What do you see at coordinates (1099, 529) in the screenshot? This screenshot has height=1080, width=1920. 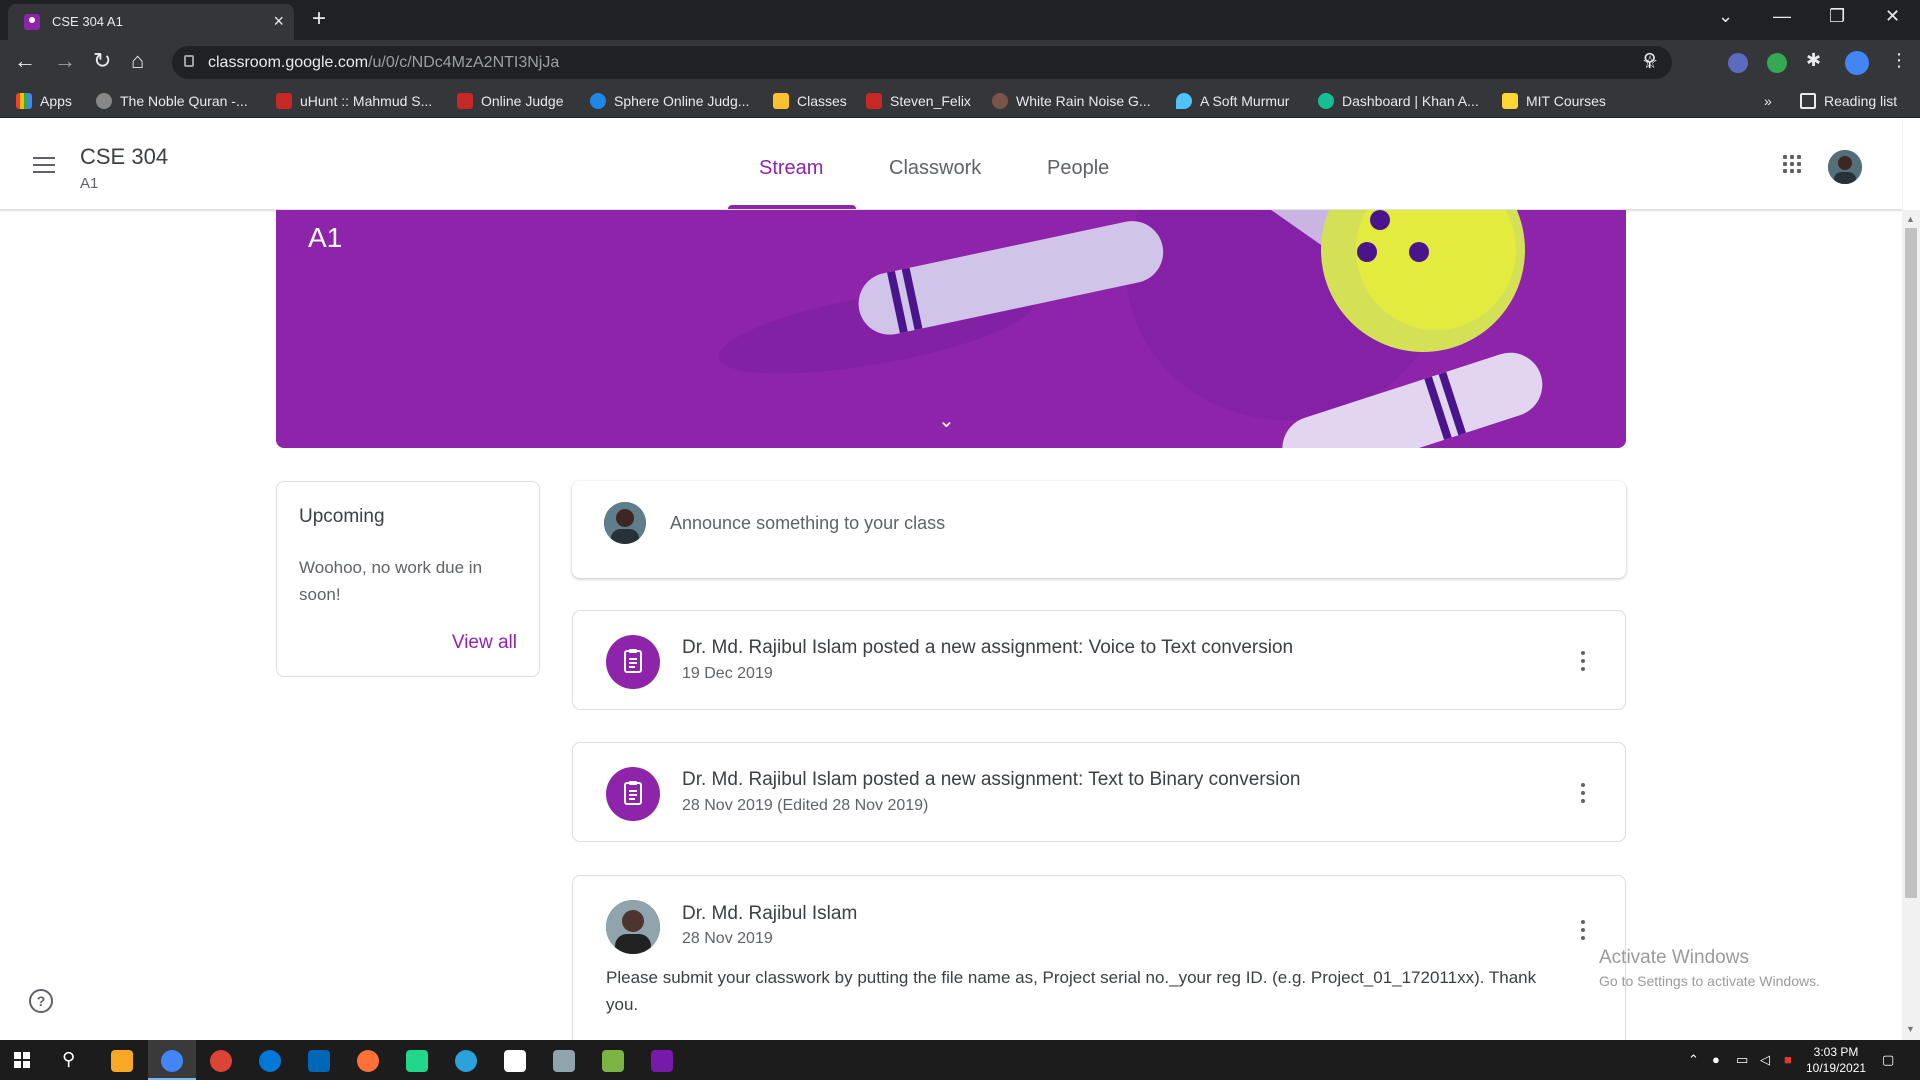 I see `announce-box: Announce something to your class` at bounding box center [1099, 529].